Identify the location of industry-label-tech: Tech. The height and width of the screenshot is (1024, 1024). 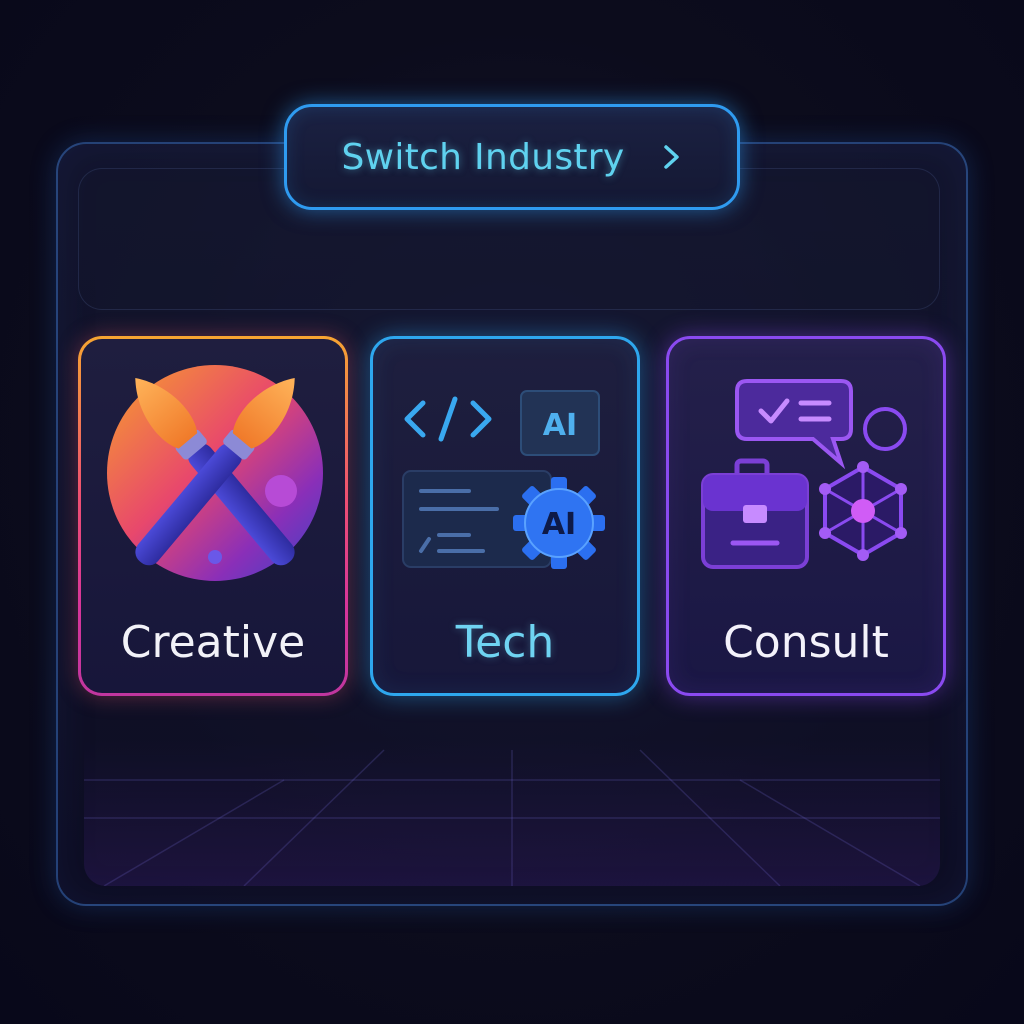
(505, 642).